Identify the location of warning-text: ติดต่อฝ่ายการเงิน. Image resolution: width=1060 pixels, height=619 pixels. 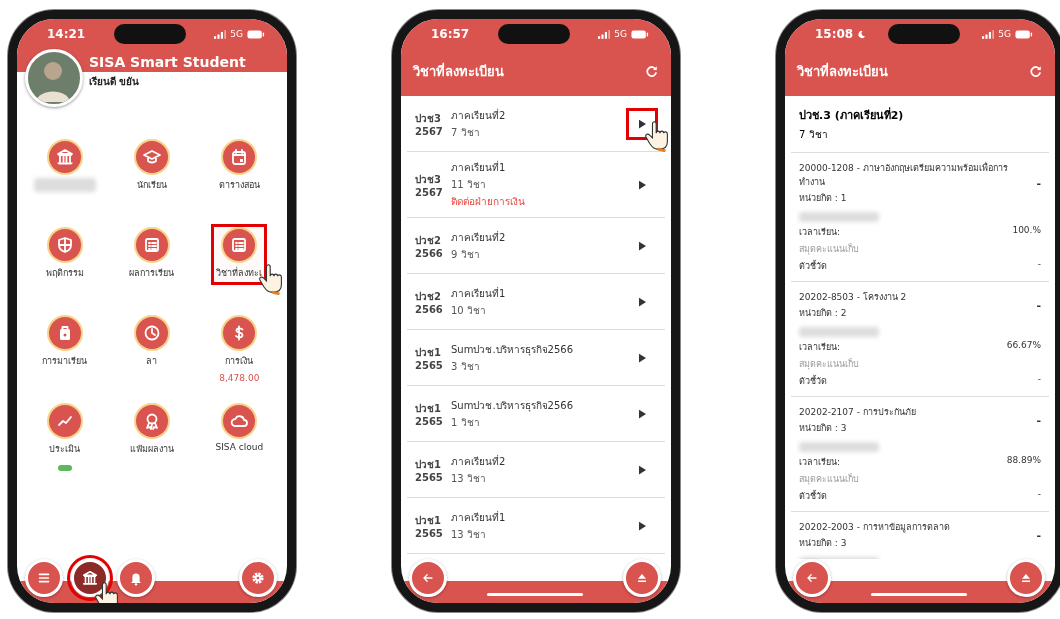
(488, 202).